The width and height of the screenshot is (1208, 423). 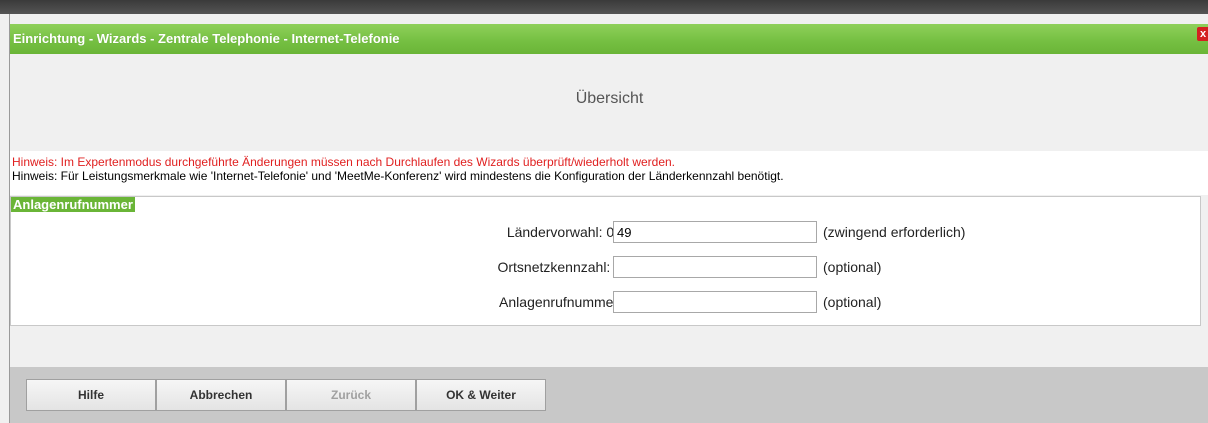 I want to click on help-button: Hilfe, so click(x=91, y=395).